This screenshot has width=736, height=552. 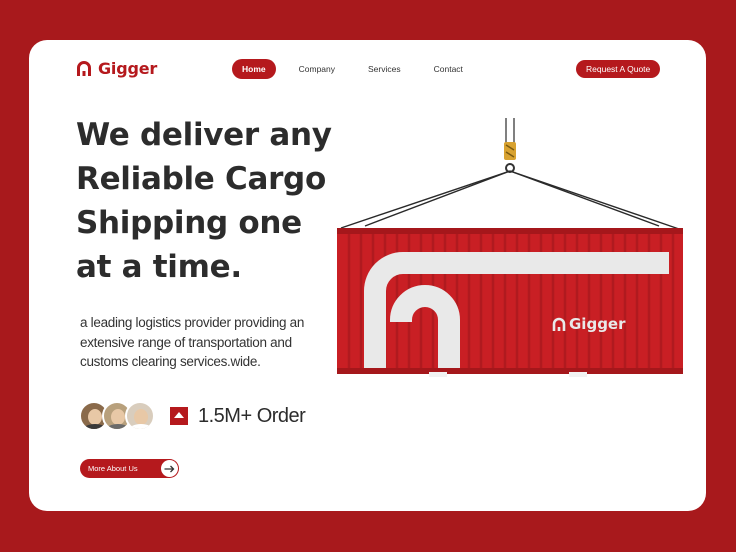 What do you see at coordinates (192, 416) in the screenshot?
I see `order-stats: 1.5M+ Order` at bounding box center [192, 416].